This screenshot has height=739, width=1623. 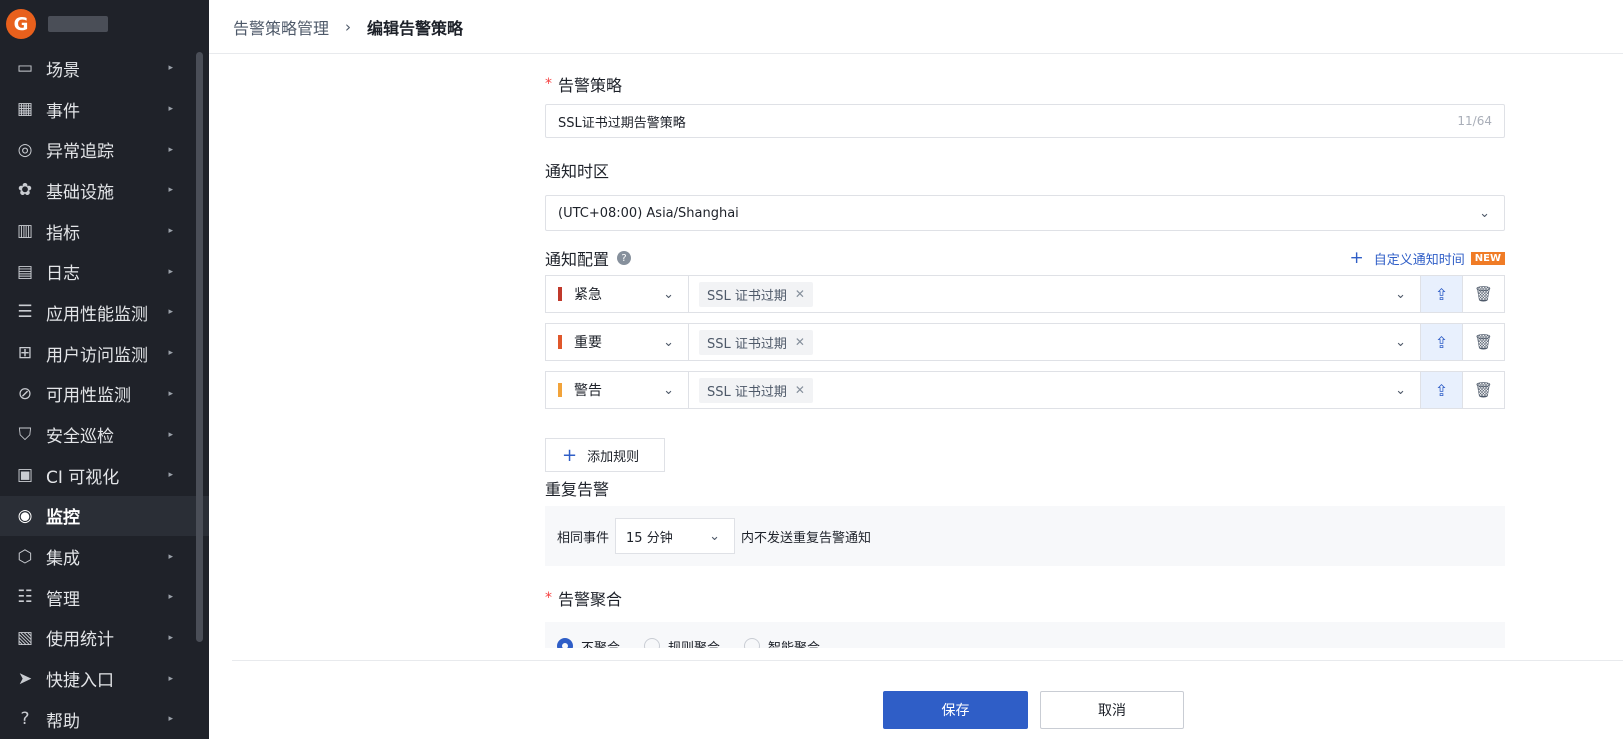 I want to click on plus-icon: +, so click(x=1356, y=258).